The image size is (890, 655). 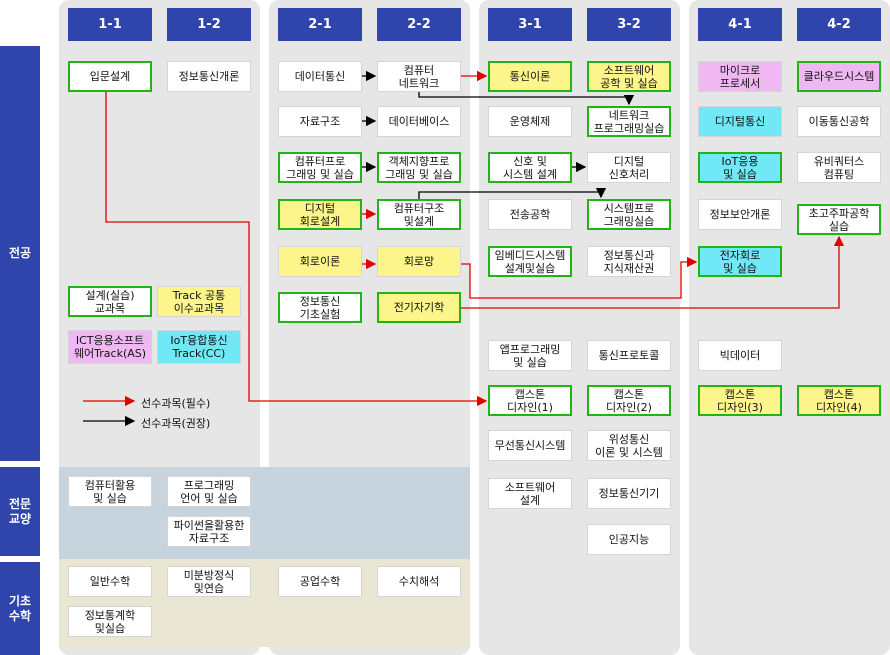 I want to click on arrow-network-to-netprog, so click(x=526, y=99).